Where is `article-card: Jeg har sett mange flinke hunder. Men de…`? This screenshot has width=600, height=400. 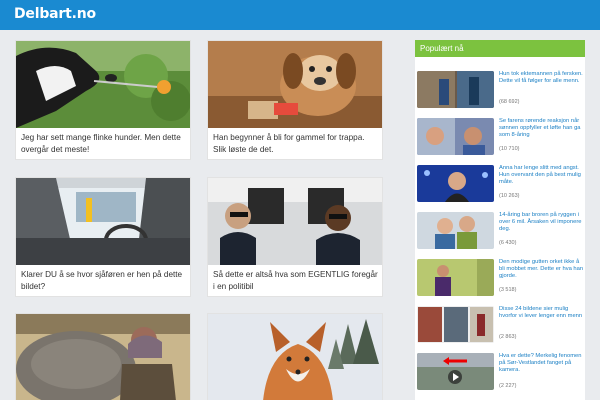
article-card: Jeg har sett mange flinke hunder. Men de… is located at coordinates (103, 100).